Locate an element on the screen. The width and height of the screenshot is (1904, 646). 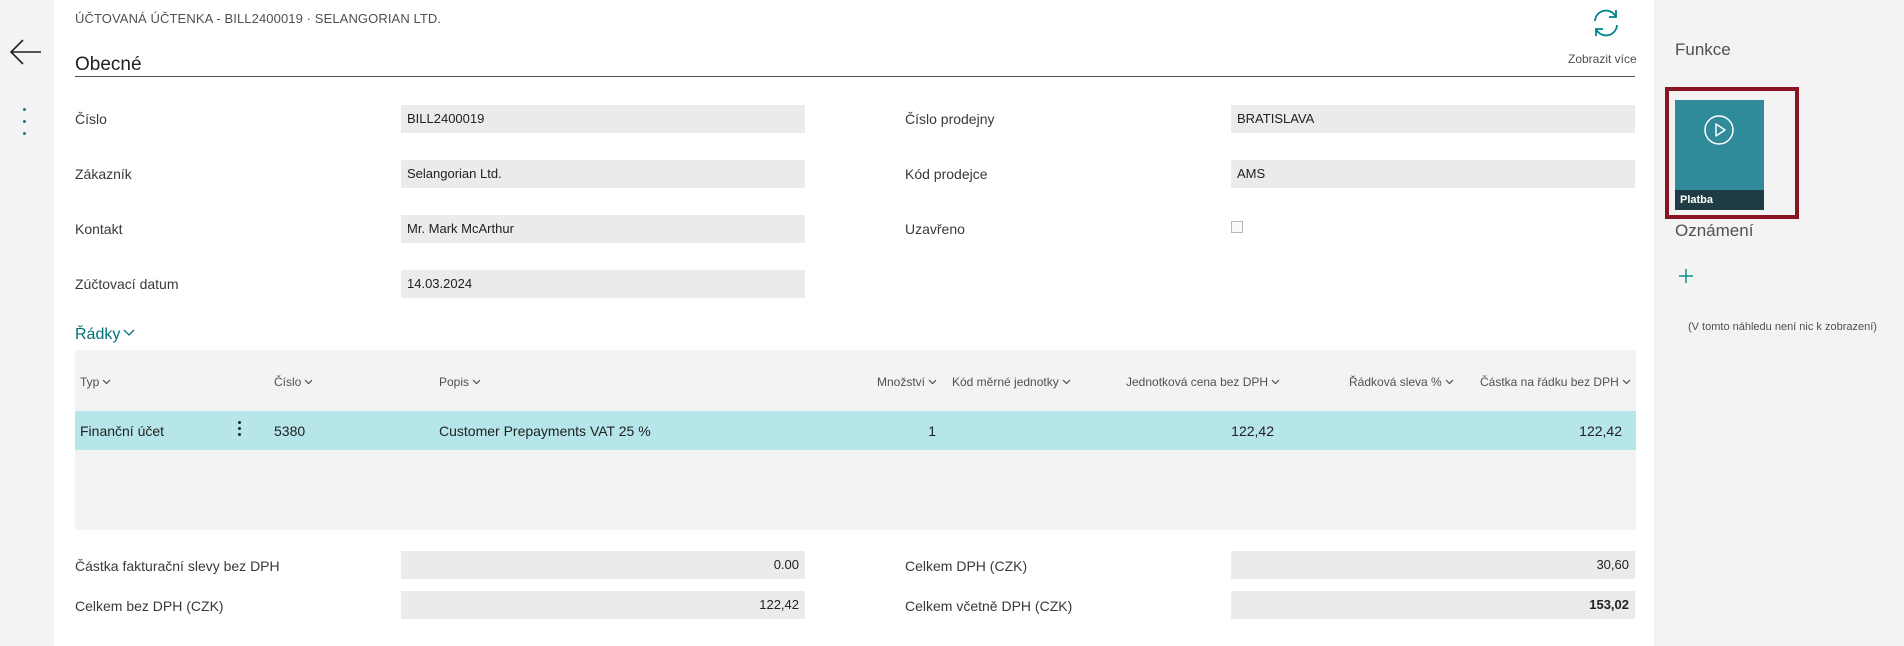
more-options-icon is located at coordinates (24, 125).